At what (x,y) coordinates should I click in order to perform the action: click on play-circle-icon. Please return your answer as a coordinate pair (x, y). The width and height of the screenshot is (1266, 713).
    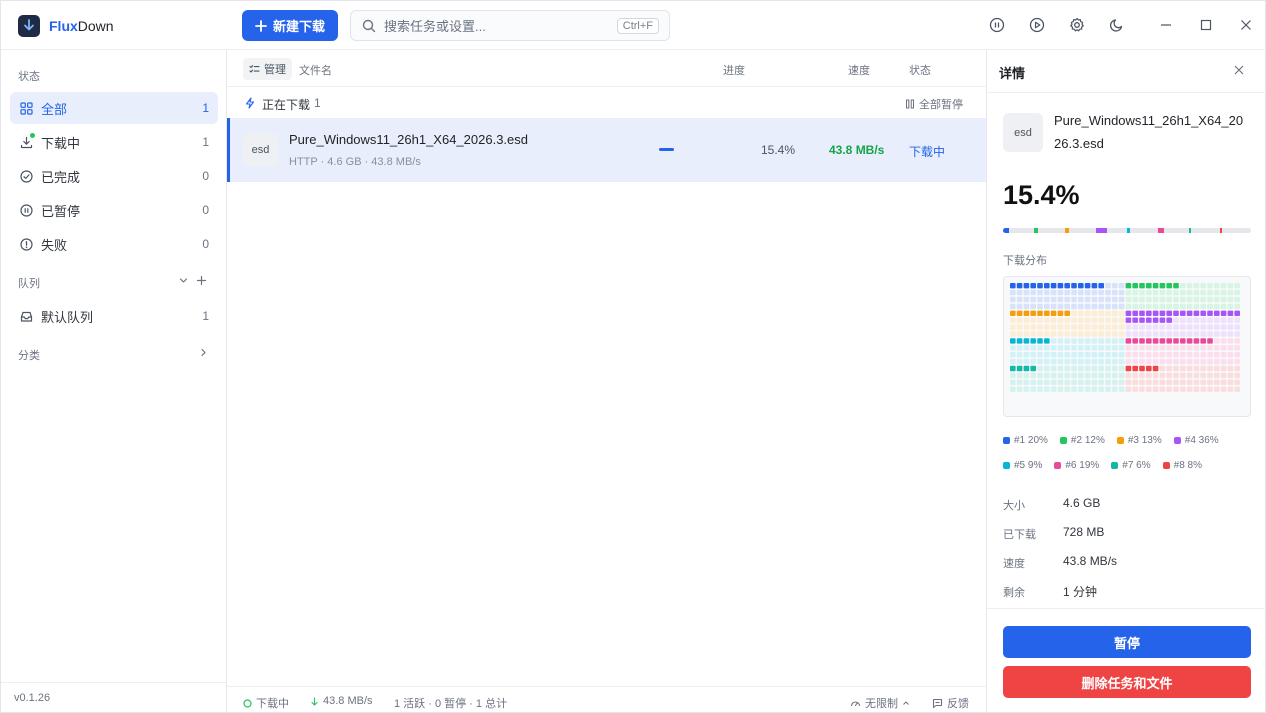
    Looking at the image, I should click on (1037, 25).